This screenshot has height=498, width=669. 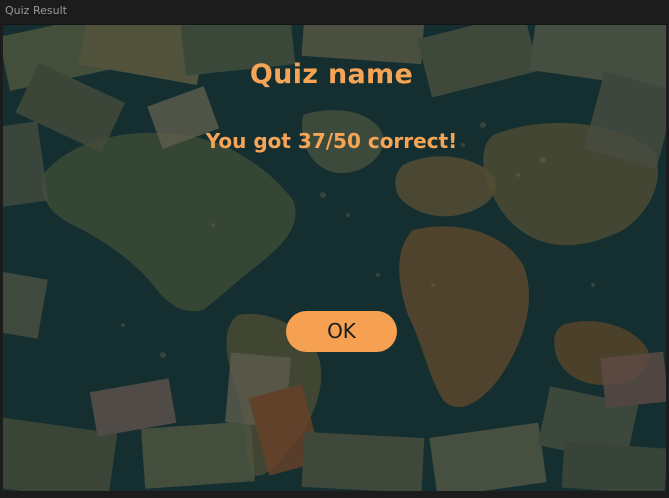 What do you see at coordinates (334, 12) in the screenshot?
I see `title-bar: Quiz Result` at bounding box center [334, 12].